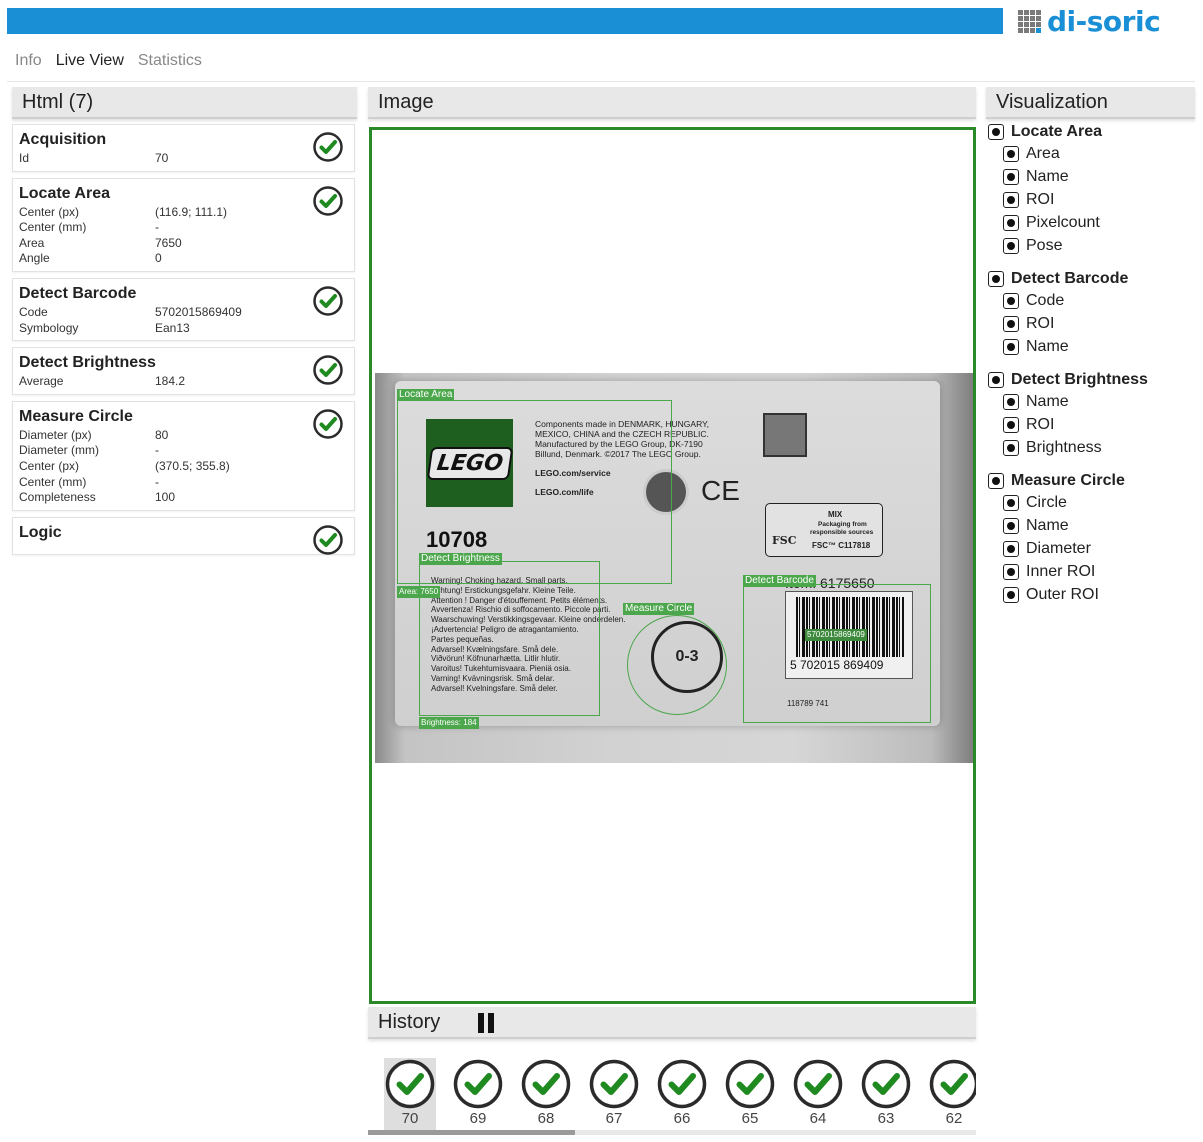  What do you see at coordinates (183, 371) in the screenshot?
I see `step-card: Detect Brightness Average 184.2` at bounding box center [183, 371].